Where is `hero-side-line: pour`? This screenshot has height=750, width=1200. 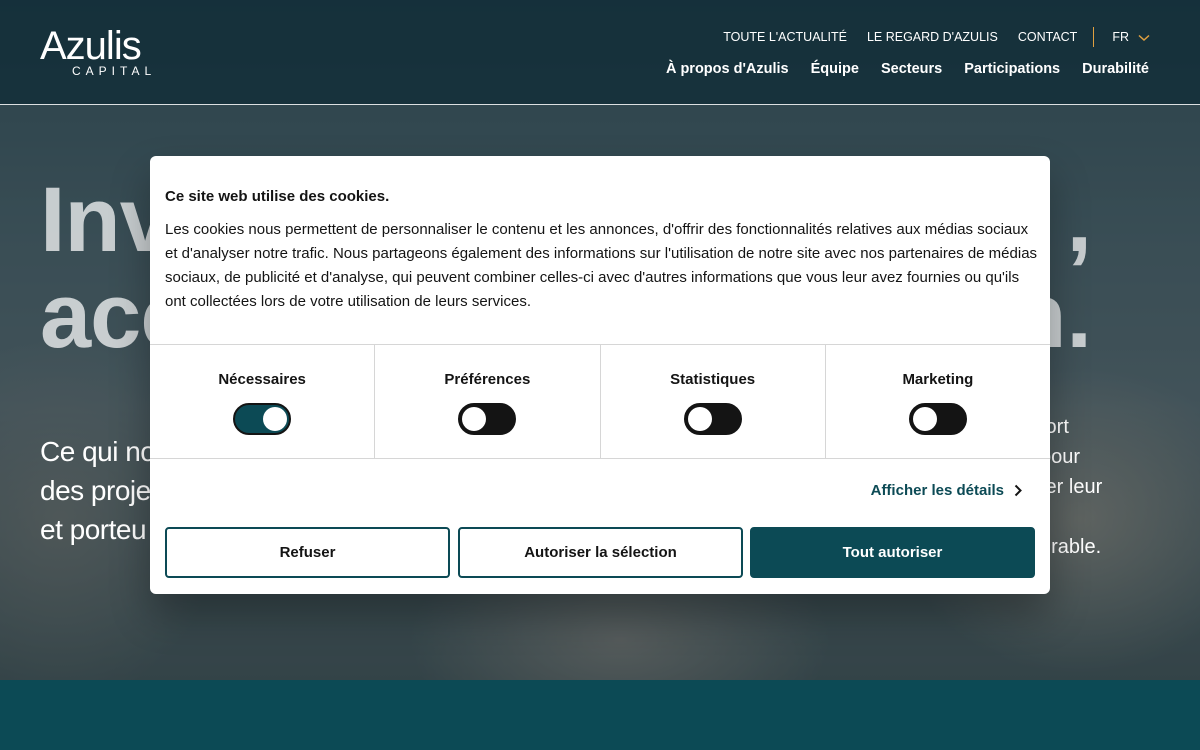 hero-side-line: pour is located at coordinates (1060, 457).